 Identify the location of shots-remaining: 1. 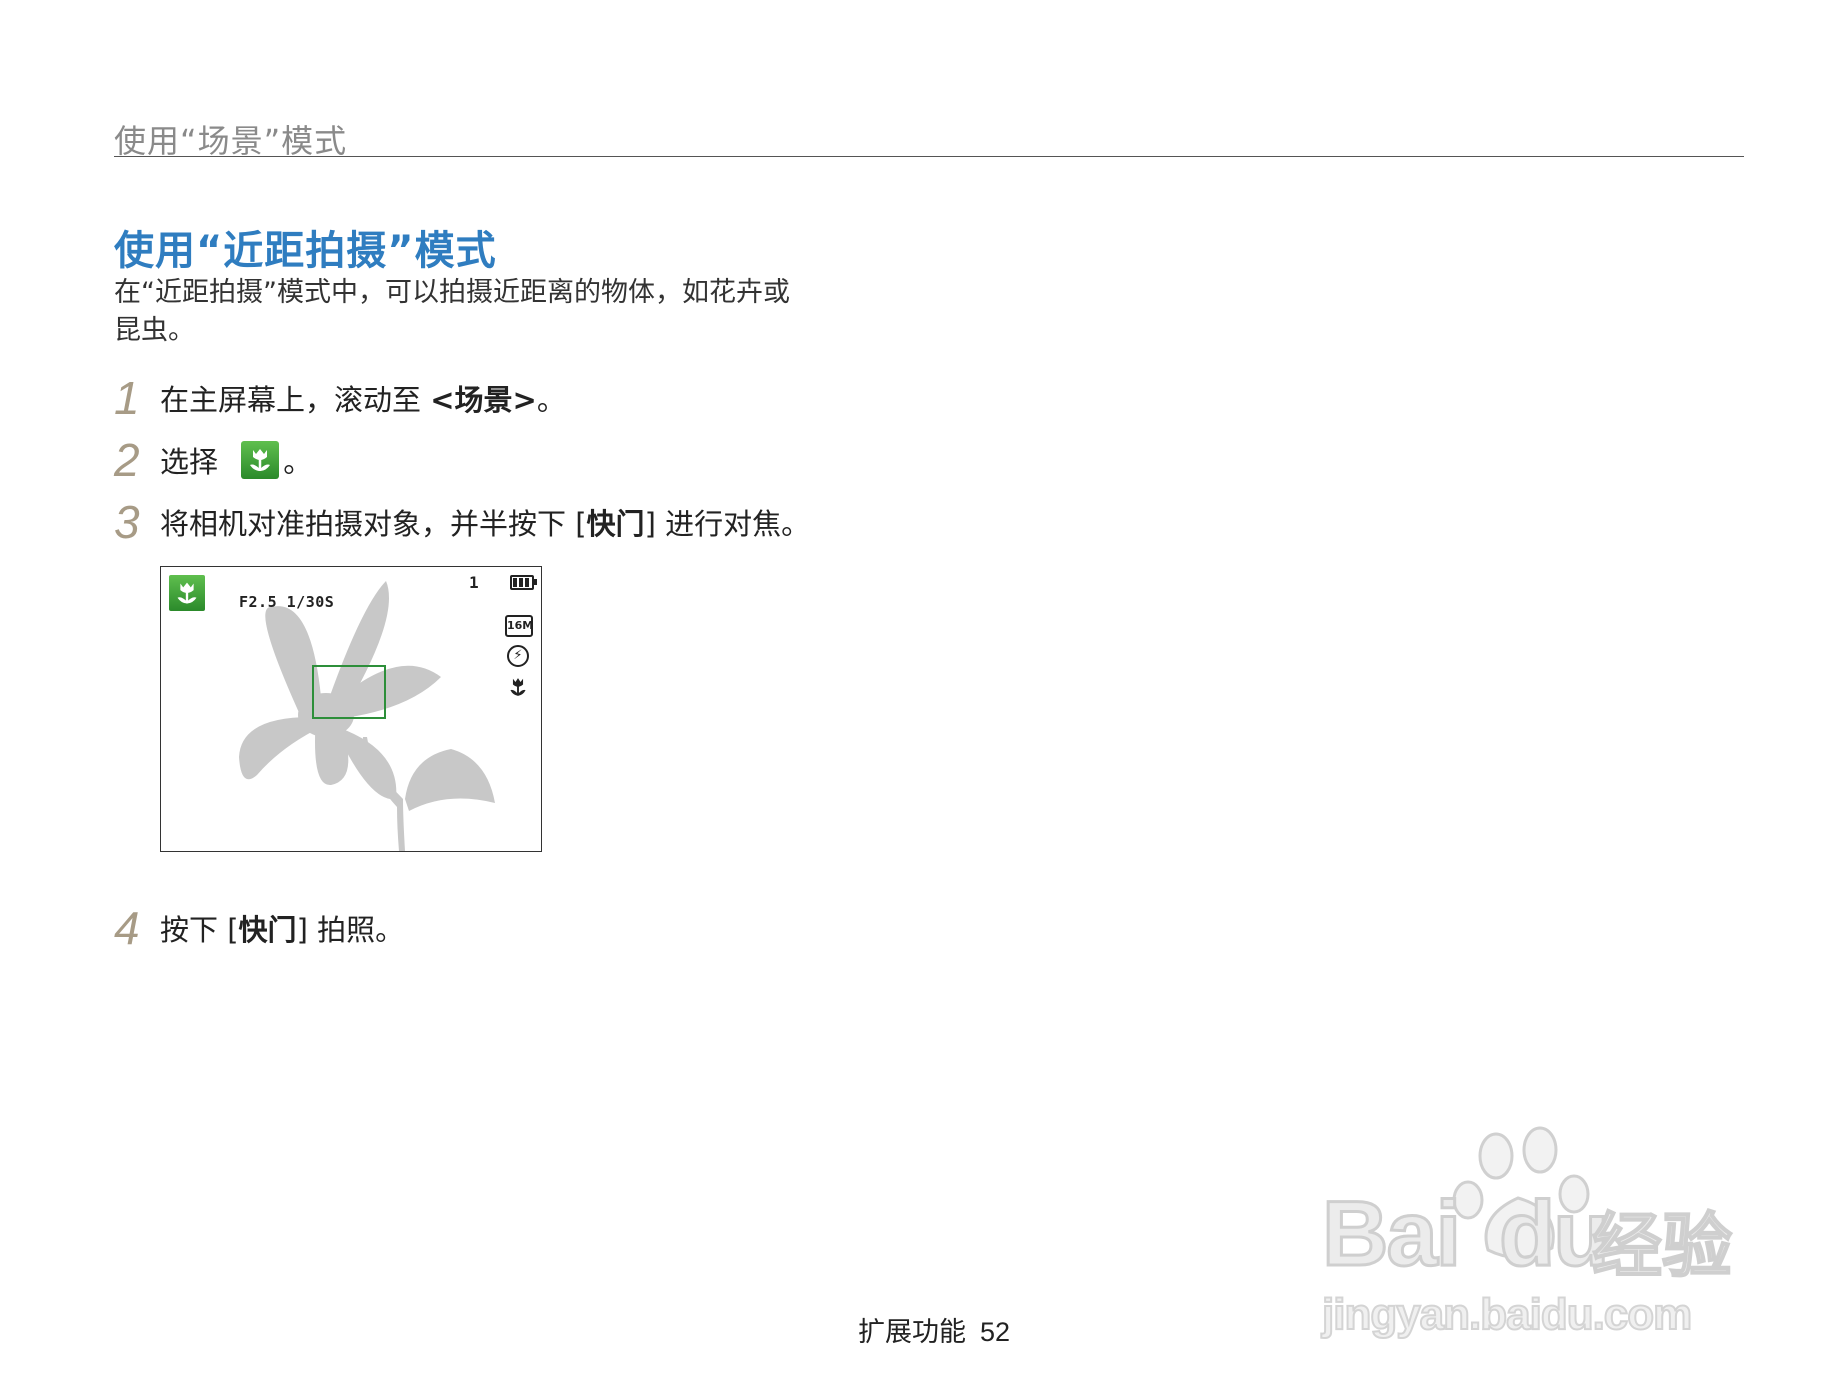
(474, 582).